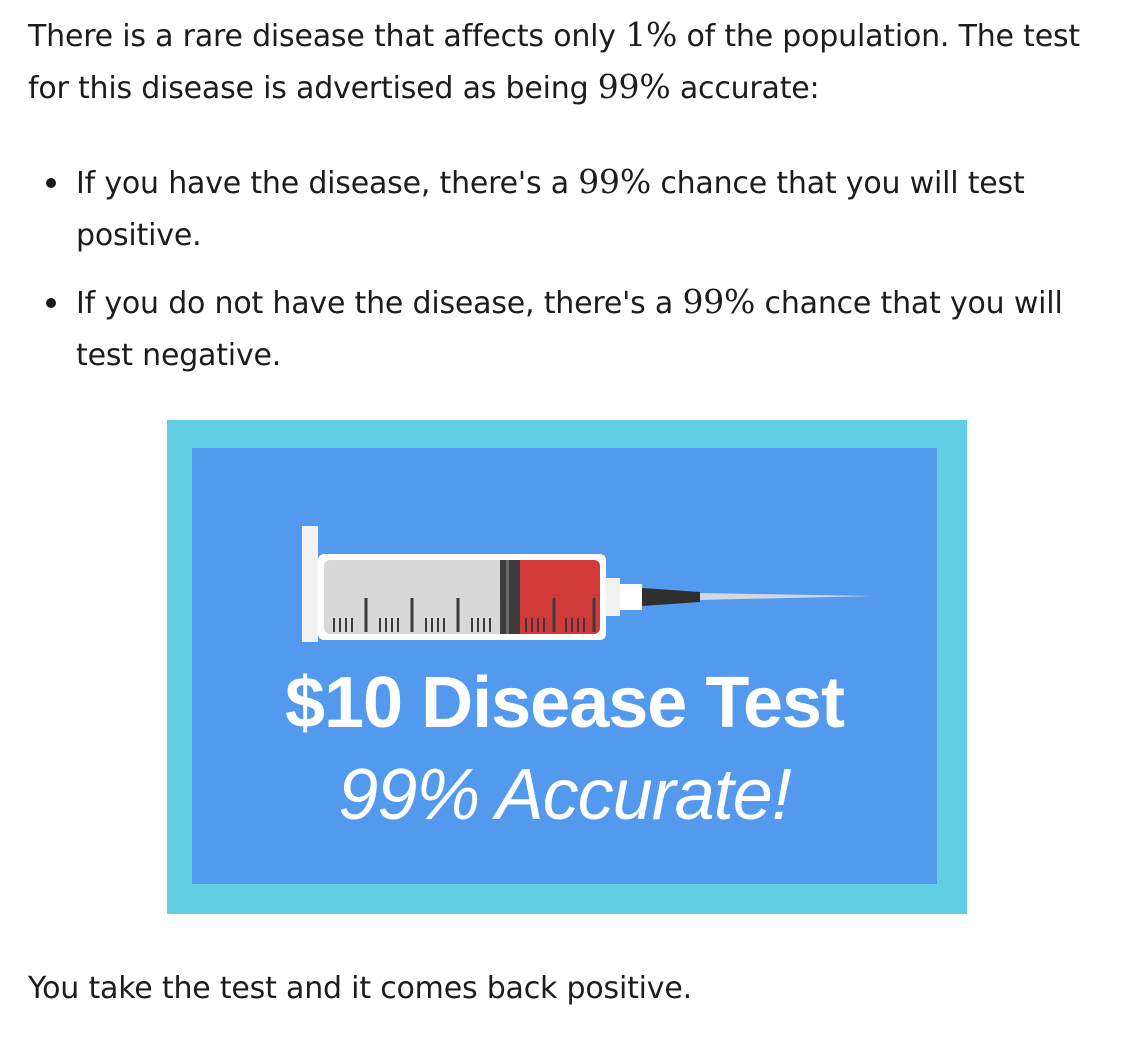 This screenshot has height=1044, width=1144. Describe the element at coordinates (745, 88) in the screenshot. I see `intro-text-3: accurate:` at that location.